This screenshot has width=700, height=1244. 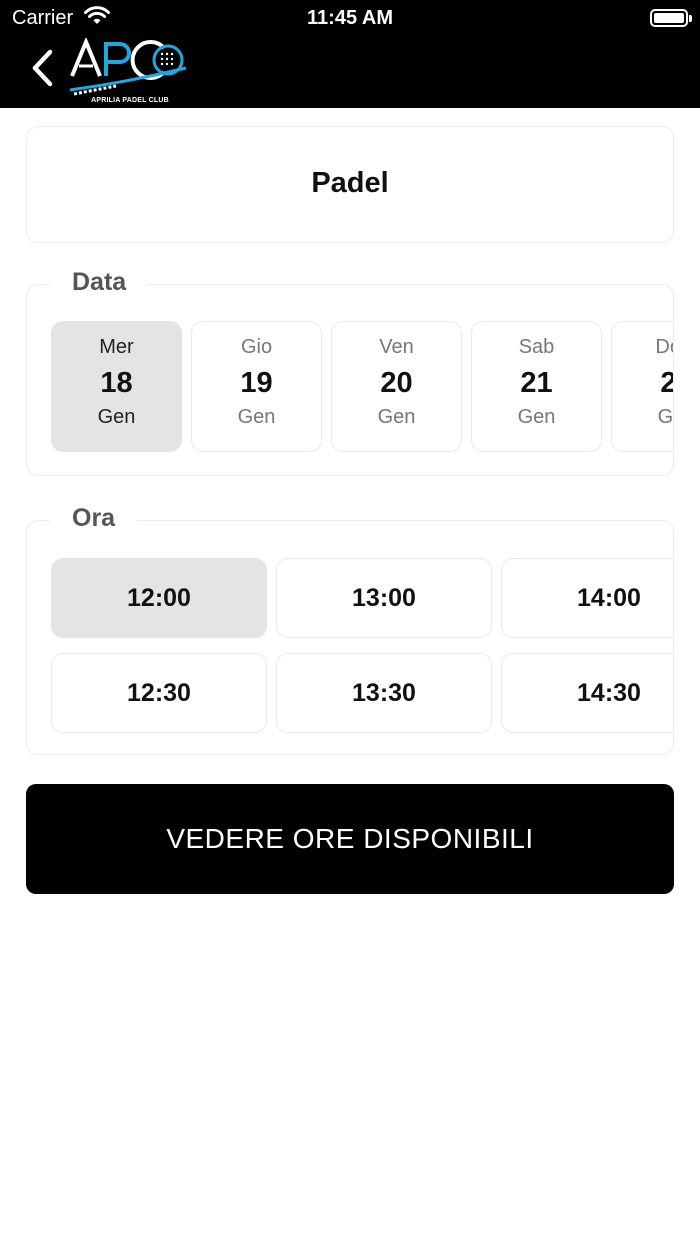 I want to click on time-slot: 14:00, so click(x=587, y=598).